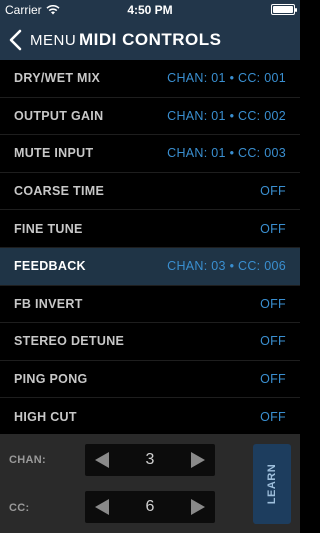 The image size is (320, 533). I want to click on status-bar: Carrier 4:50 PM, so click(150, 10).